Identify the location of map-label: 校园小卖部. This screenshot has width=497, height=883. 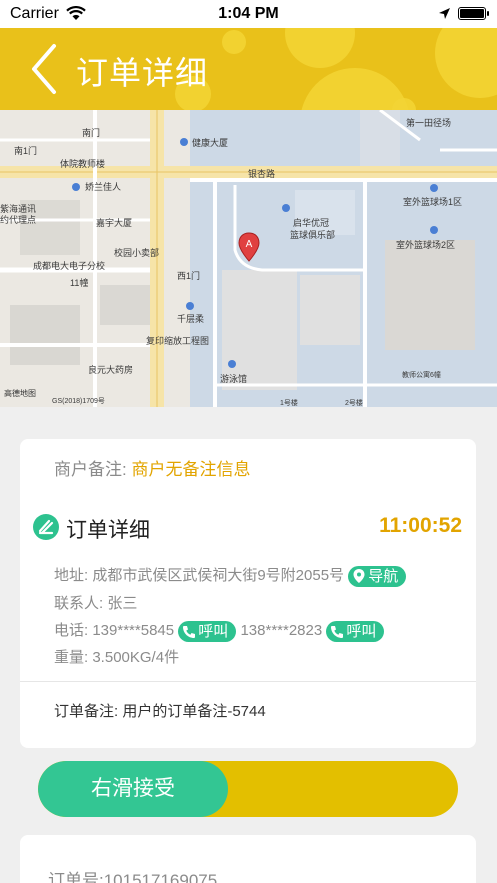
(137, 253).